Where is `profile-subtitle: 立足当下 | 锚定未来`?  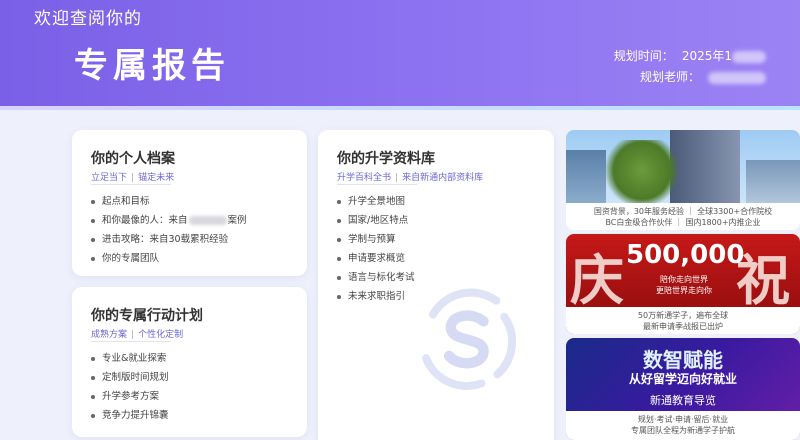
profile-subtitle: 立足当下 | 锚定未来 is located at coordinates (132, 176).